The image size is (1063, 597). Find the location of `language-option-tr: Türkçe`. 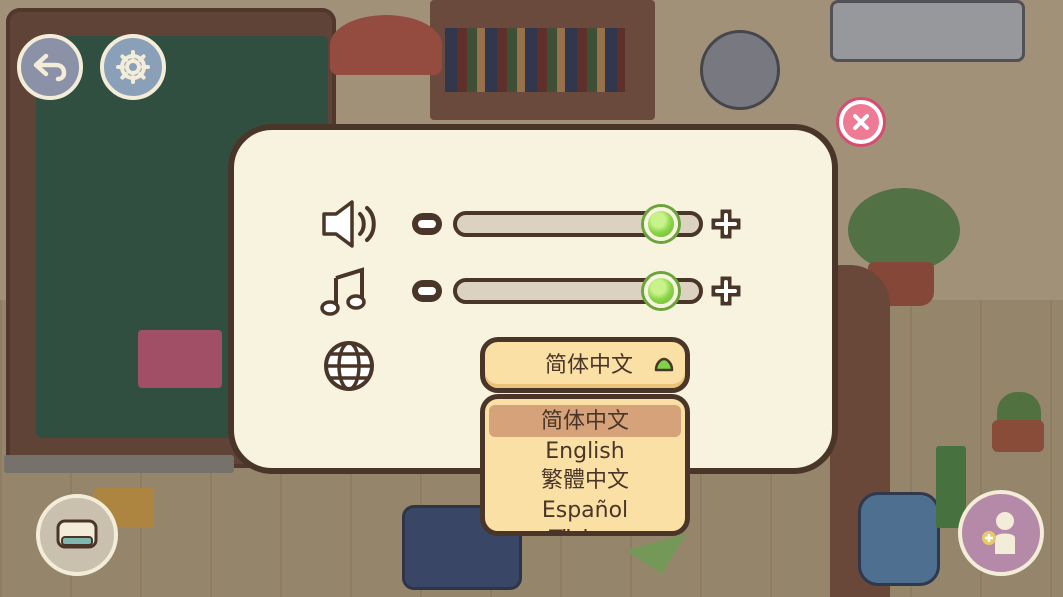

language-option-tr: Türkçe is located at coordinates (585, 528).